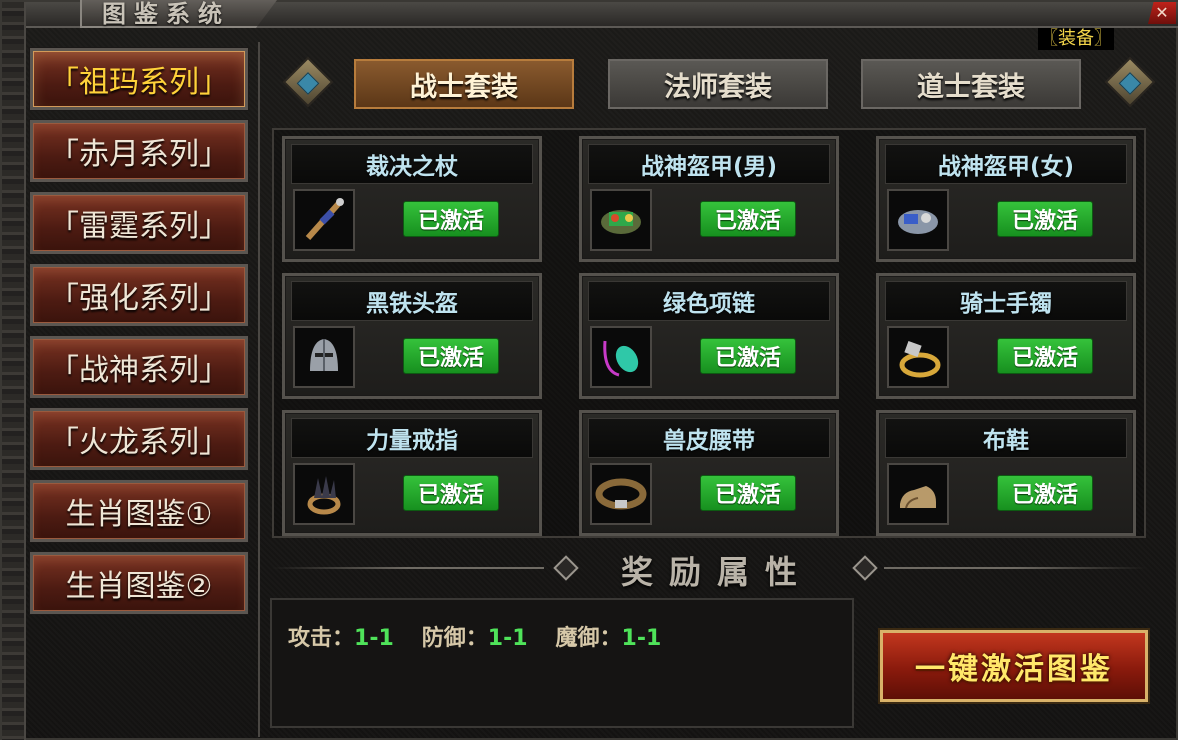  Describe the element at coordinates (1130, 82) in the screenshot. I see `next-arrow-icon` at that location.